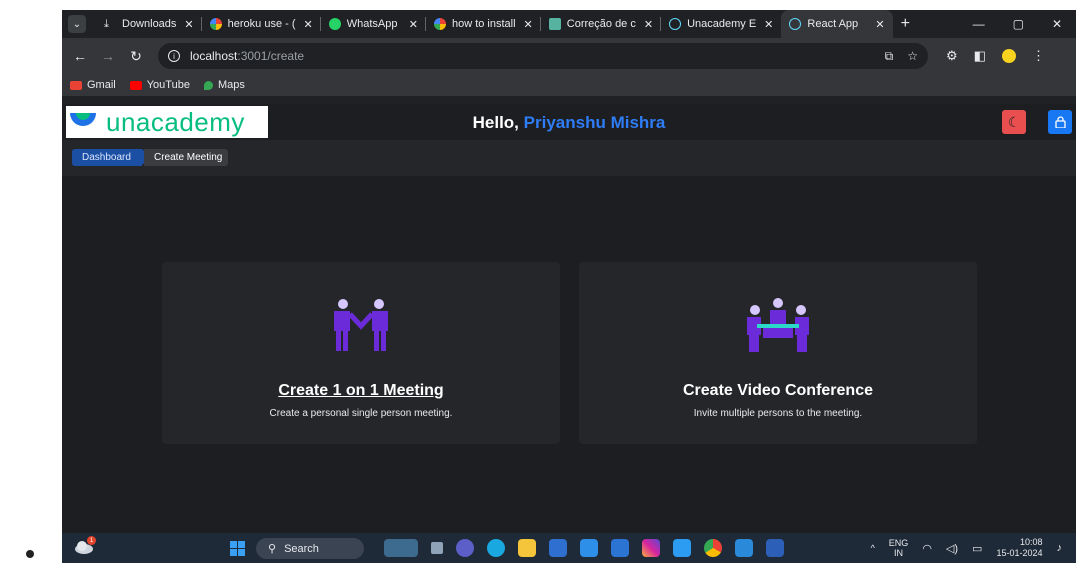 Image resolution: width=1076 pixels, height=563 pixels. Describe the element at coordinates (30, 554) in the screenshot. I see `bullet-dot` at that location.